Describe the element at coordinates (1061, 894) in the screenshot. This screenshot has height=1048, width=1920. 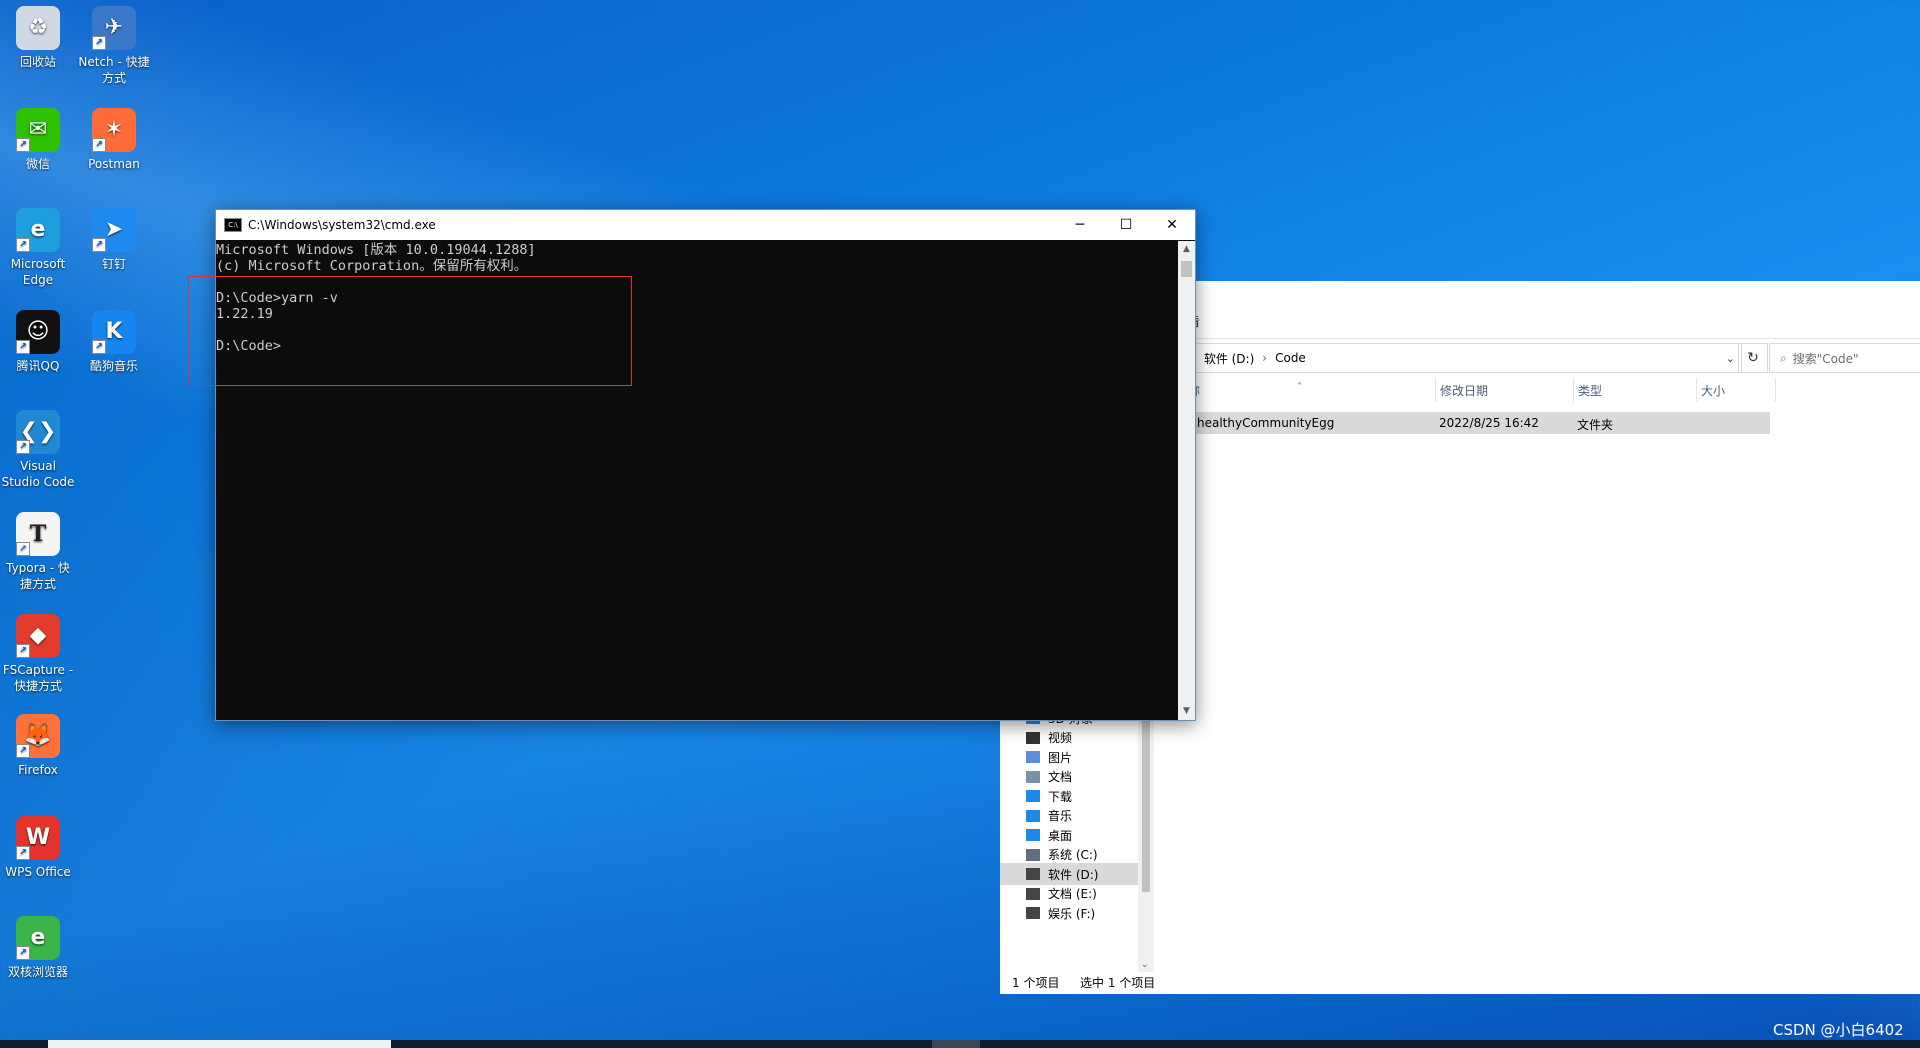
I see `nav-item: 文档 (E:)` at that location.